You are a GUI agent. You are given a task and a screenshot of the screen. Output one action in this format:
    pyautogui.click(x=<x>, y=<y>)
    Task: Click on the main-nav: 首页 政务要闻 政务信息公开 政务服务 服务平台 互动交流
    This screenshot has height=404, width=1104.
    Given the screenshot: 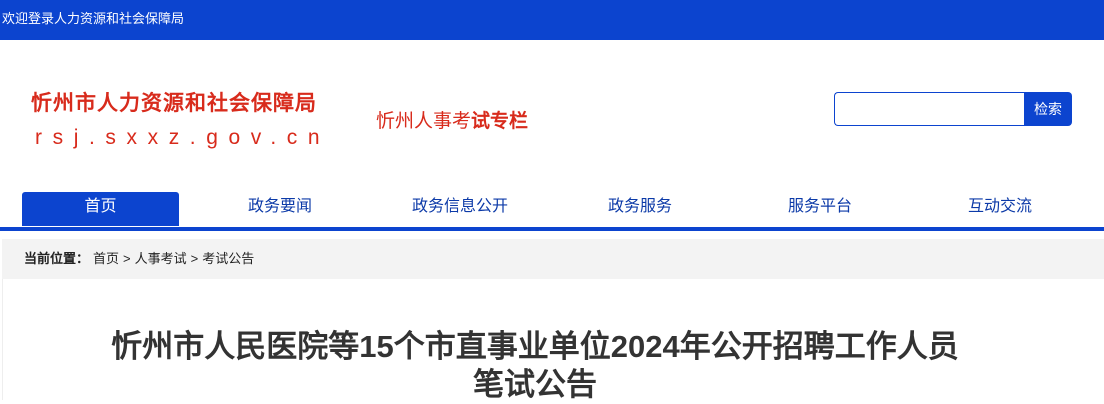 What is the action you would take?
    pyautogui.click(x=552, y=208)
    